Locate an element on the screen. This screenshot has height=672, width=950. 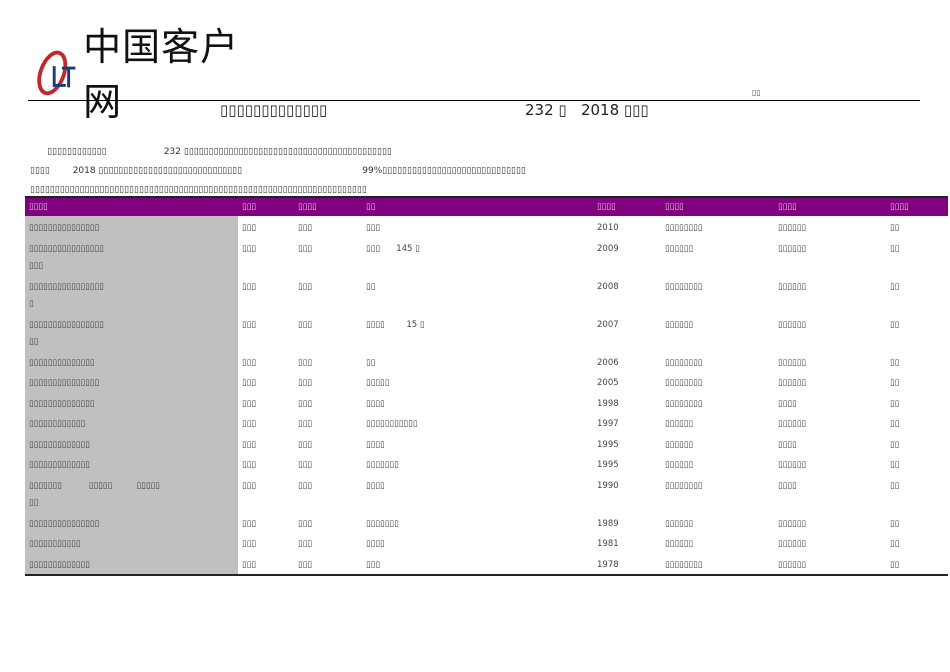
table-cell: 1997 is located at coordinates (608, 424).